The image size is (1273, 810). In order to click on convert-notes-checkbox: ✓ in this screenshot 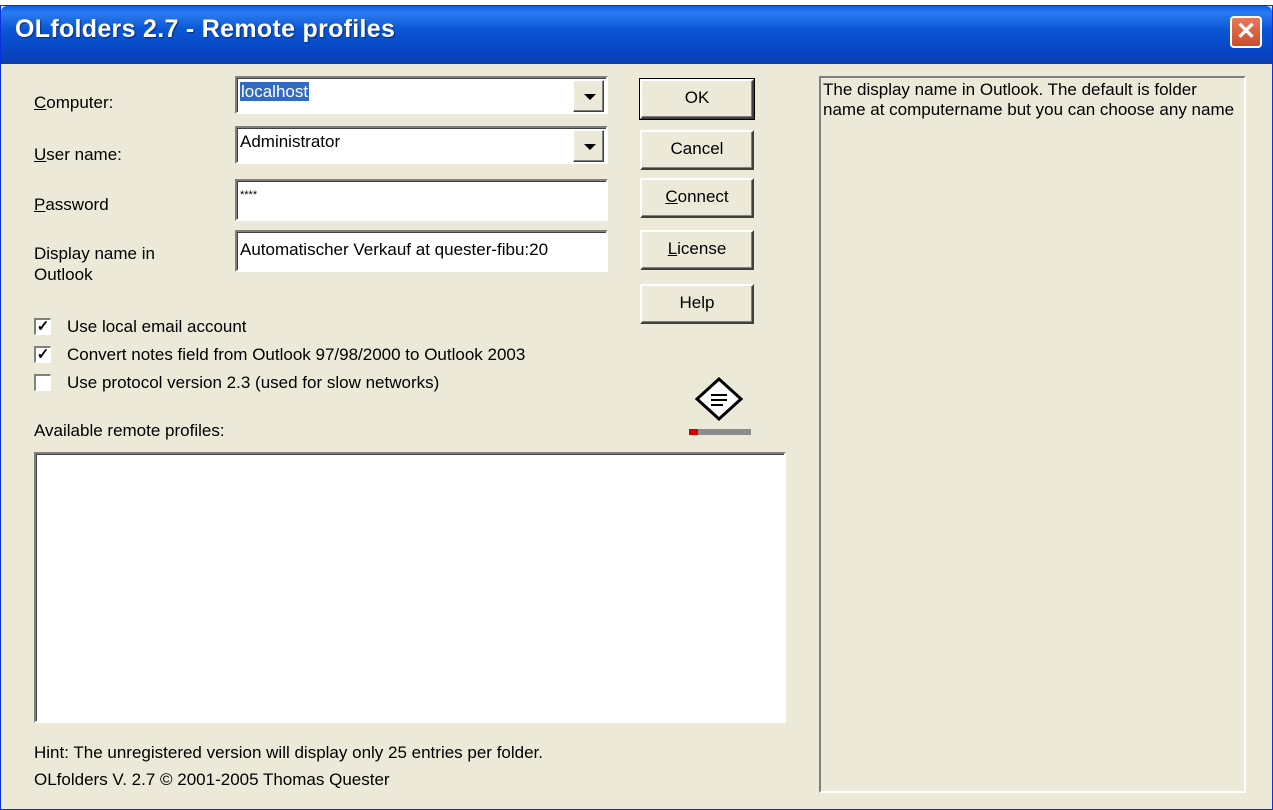, I will do `click(42, 354)`.